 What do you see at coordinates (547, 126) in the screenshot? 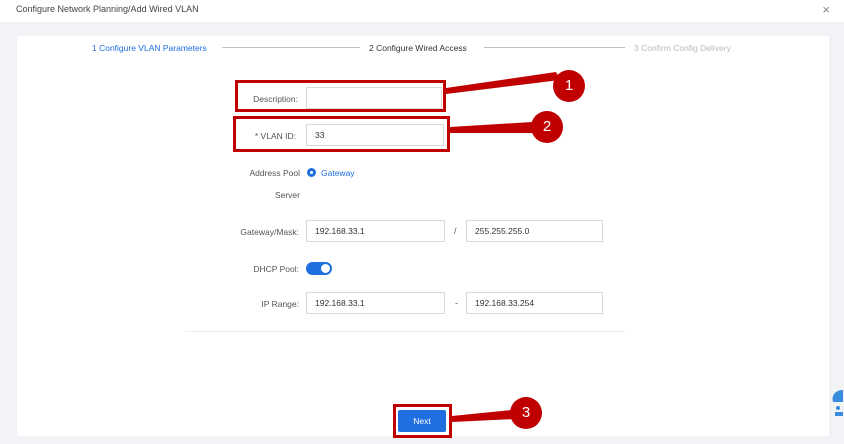
I see `callout-number-2: 2` at bounding box center [547, 126].